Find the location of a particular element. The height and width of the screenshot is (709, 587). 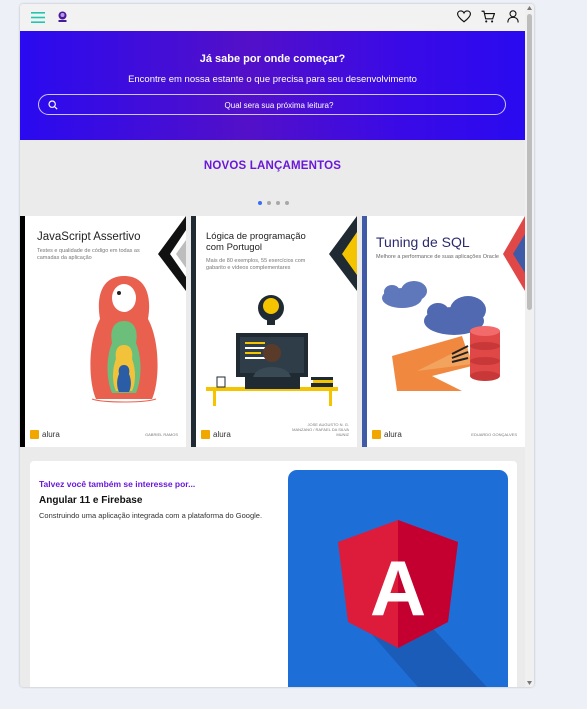

programmer-illustration-icon is located at coordinates (272, 350).